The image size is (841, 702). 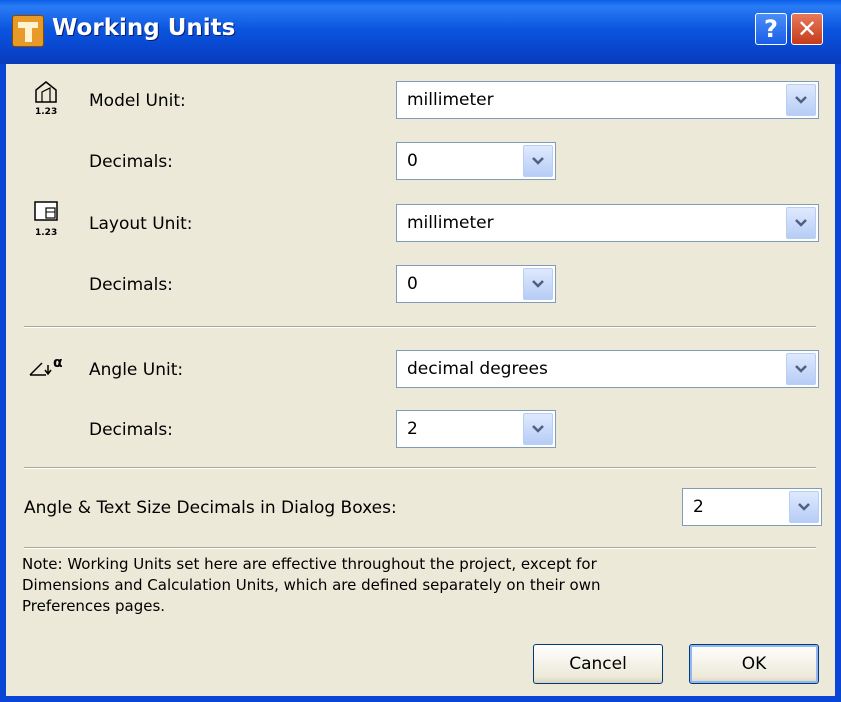 I want to click on angle-decimals-label: Decimals:, so click(x=131, y=430).